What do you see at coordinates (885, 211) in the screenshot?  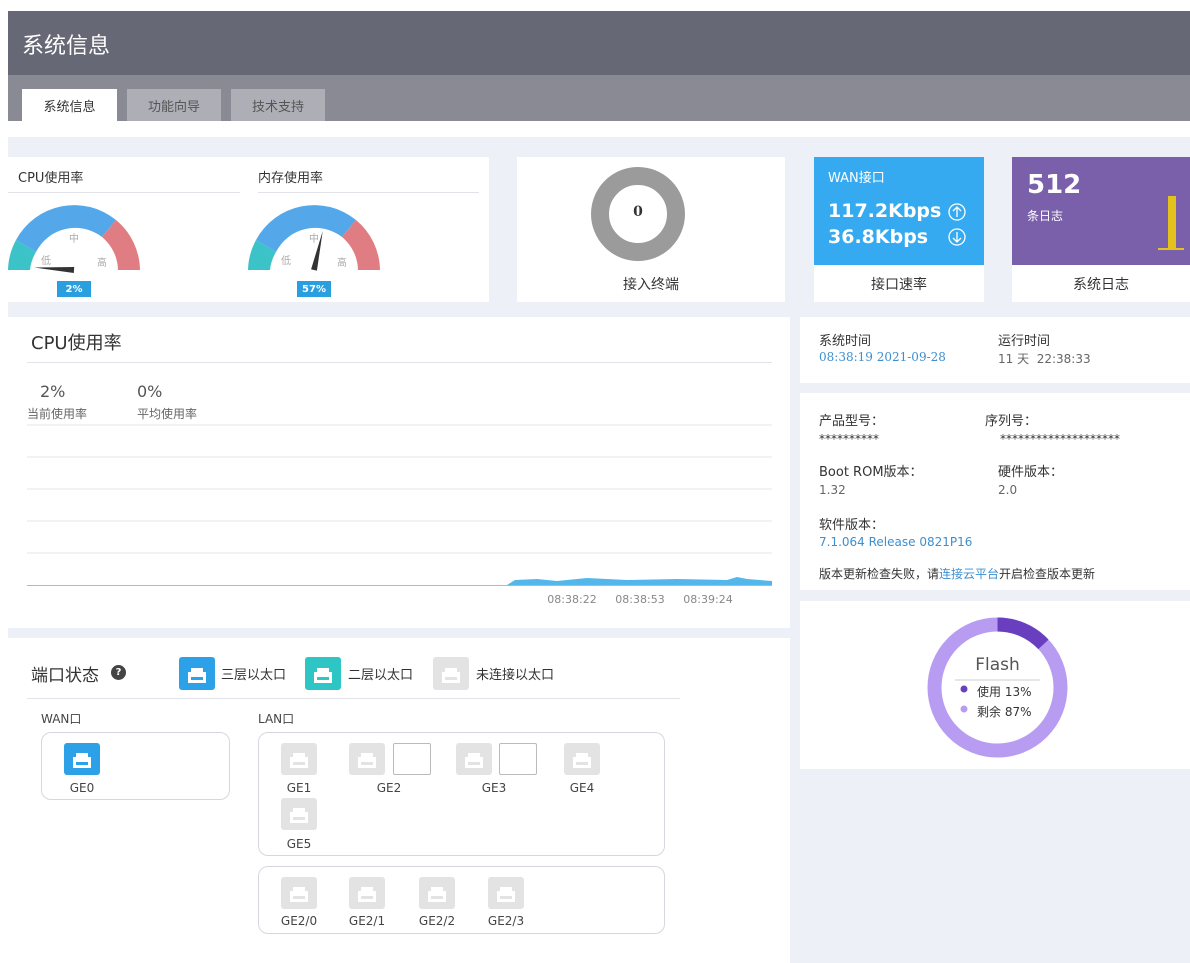 I see `wan-upload-rate: 117.2Kbps` at bounding box center [885, 211].